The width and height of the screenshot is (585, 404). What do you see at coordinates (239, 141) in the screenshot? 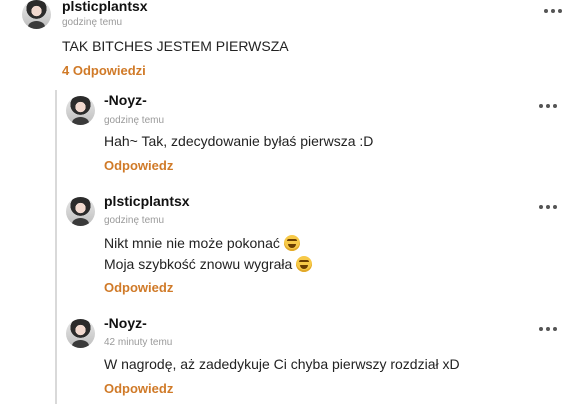
I see `reply-1-text: Hah~ Tak, zdecydowanie byłaś pierwsza :D` at bounding box center [239, 141].